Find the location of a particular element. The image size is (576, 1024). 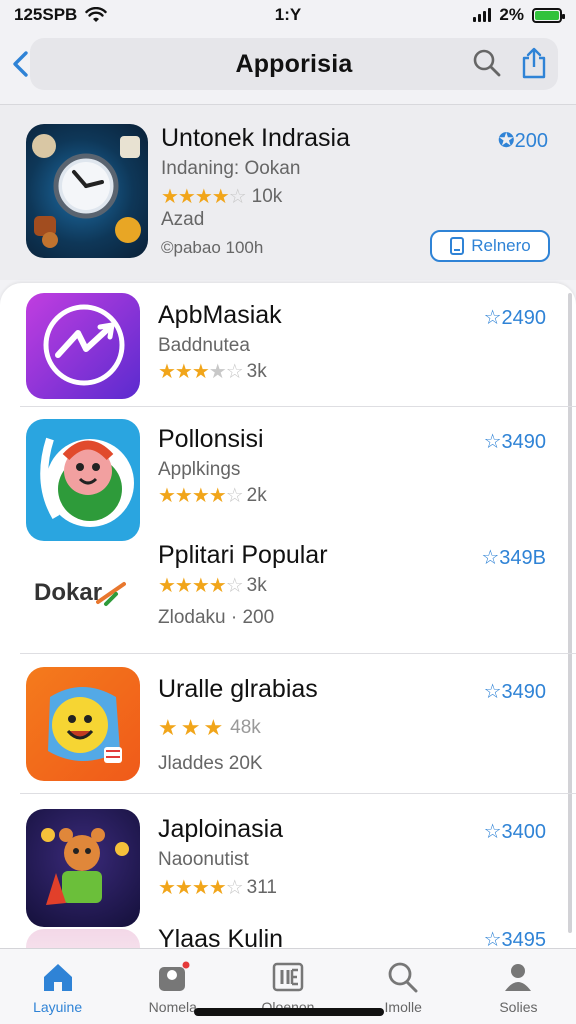

tab-label: Imolle is located at coordinates (403, 1007).